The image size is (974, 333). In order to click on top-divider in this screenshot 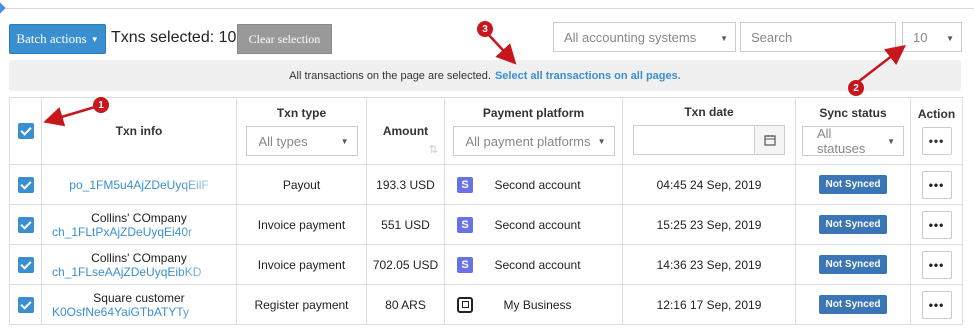, I will do `click(487, 8)`.